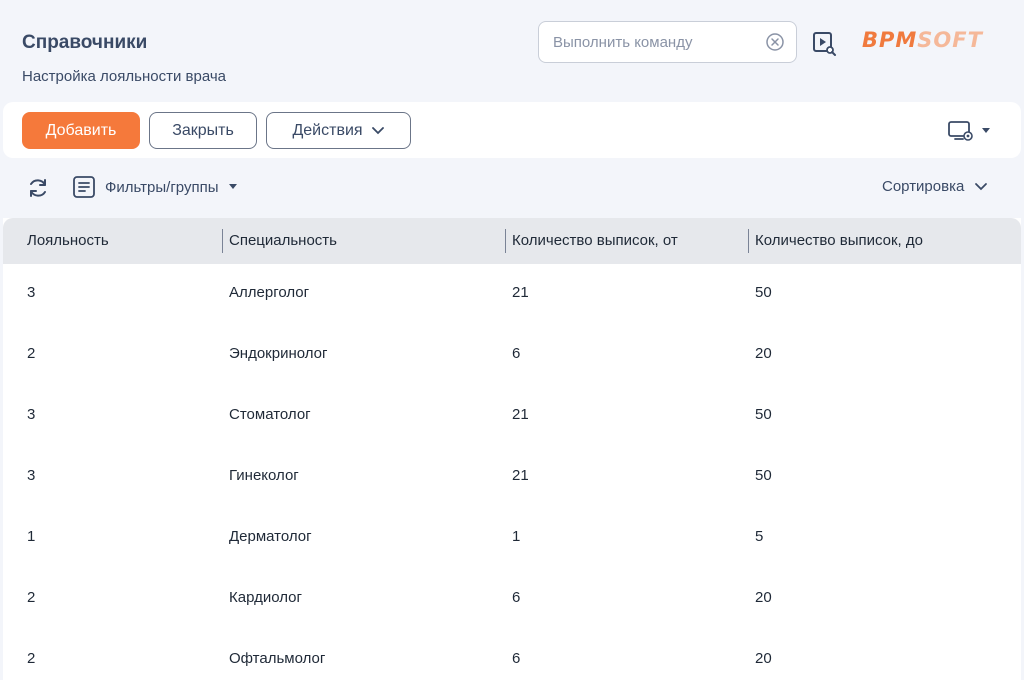  I want to click on cell-count-from: 1, so click(516, 536).